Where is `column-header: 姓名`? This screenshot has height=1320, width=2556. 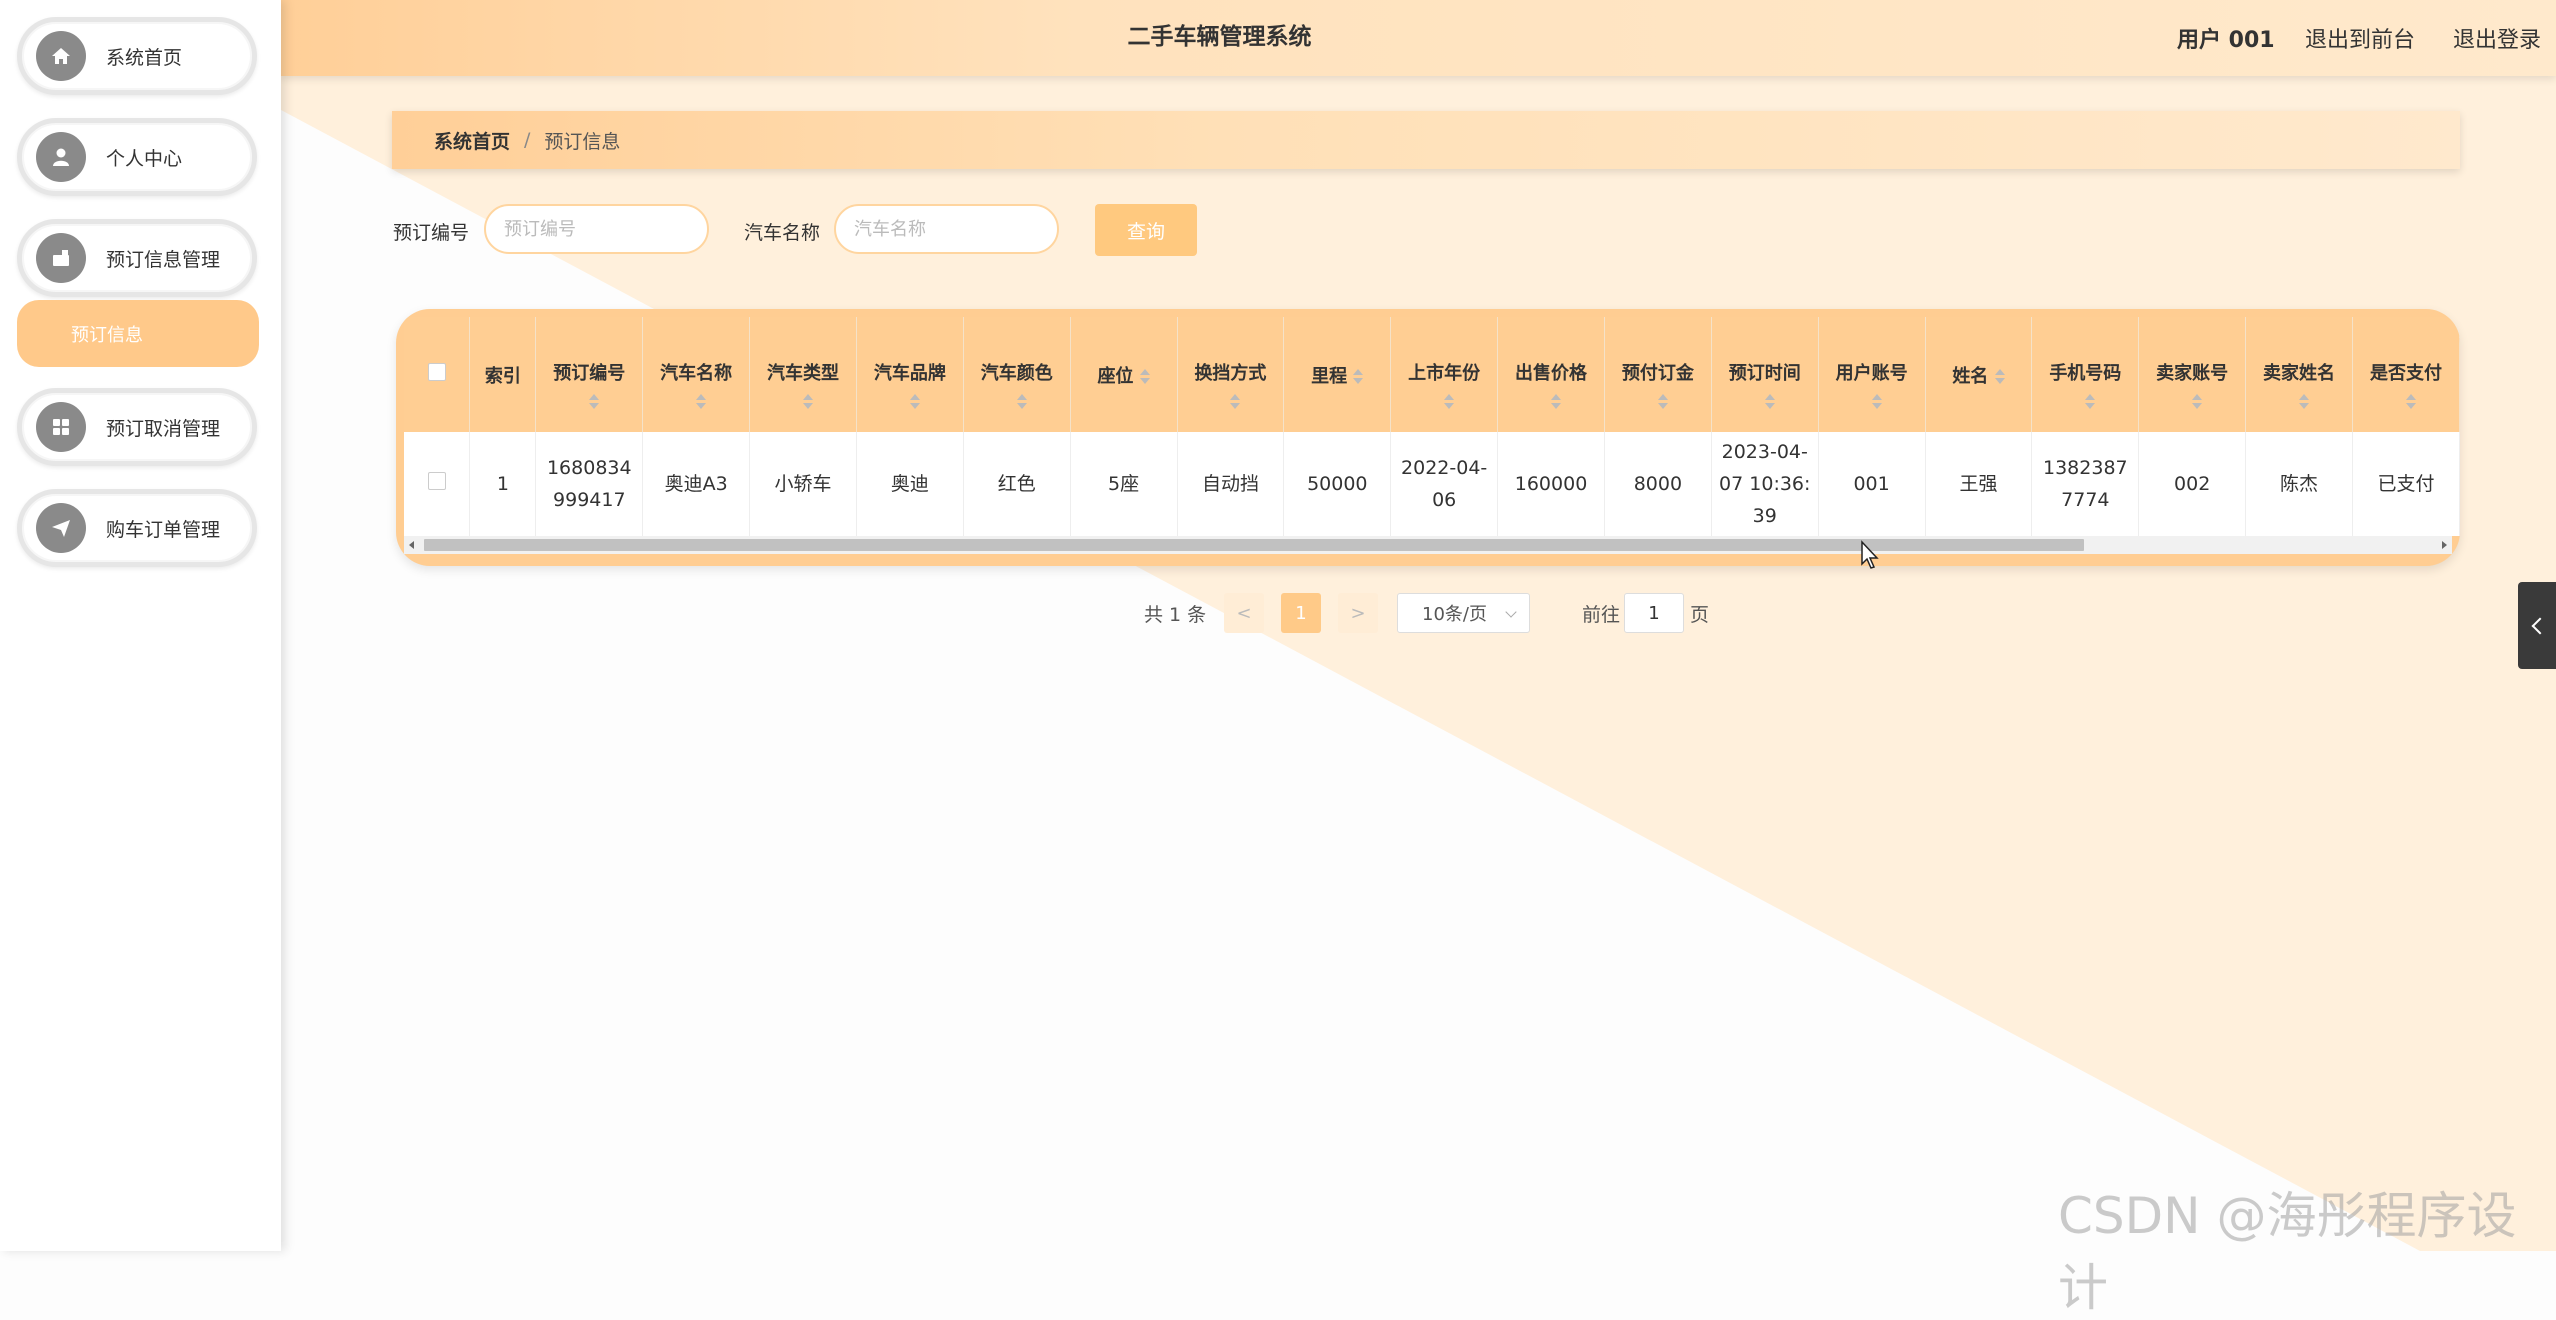 column-header: 姓名 is located at coordinates (1979, 374).